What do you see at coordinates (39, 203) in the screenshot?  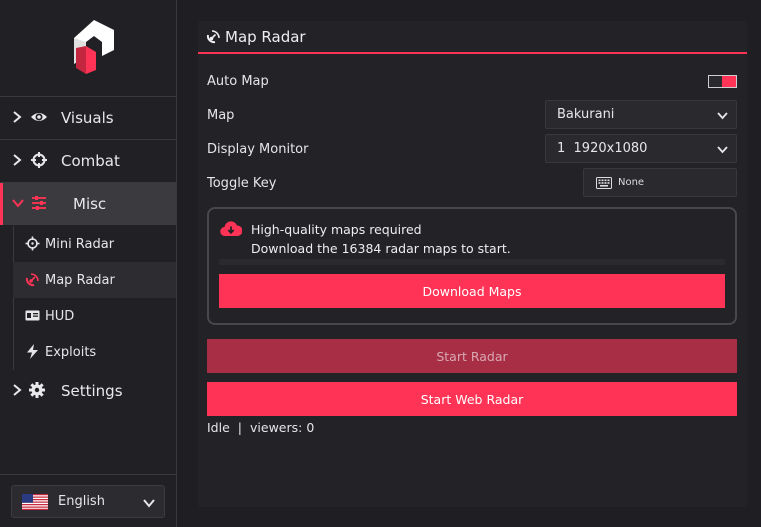 I see `sliders-icon` at bounding box center [39, 203].